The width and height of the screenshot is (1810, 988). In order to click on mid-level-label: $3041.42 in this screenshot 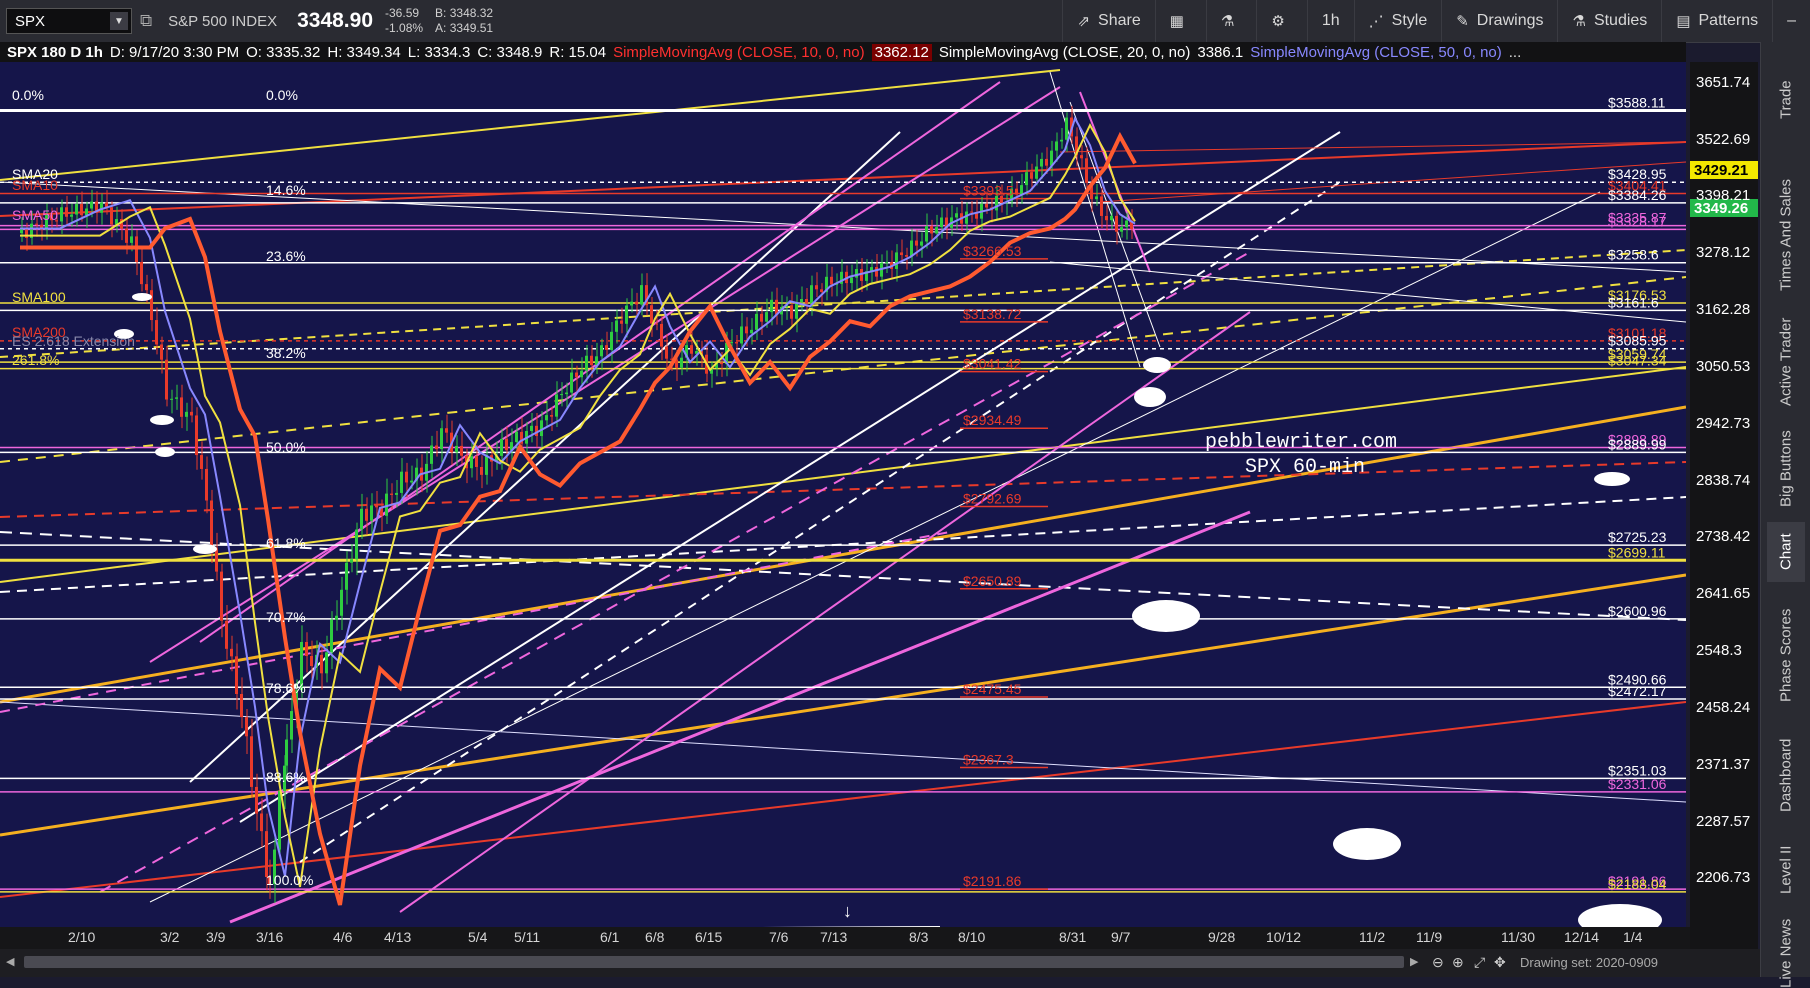, I will do `click(992, 364)`.